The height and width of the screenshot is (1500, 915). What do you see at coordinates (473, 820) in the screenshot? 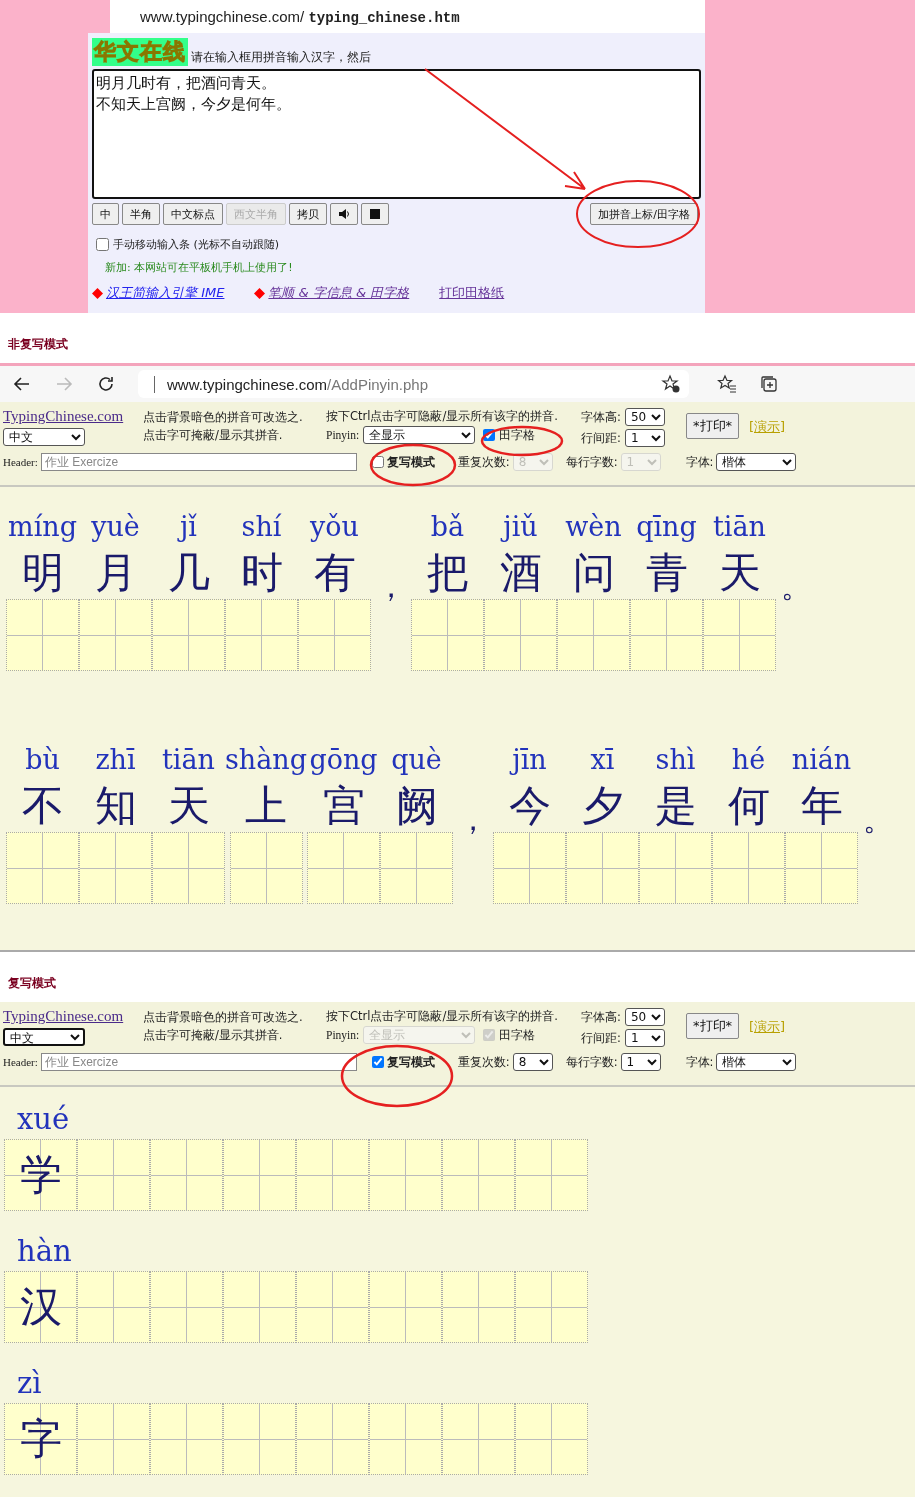
I see `punctuation: ，` at bounding box center [473, 820].